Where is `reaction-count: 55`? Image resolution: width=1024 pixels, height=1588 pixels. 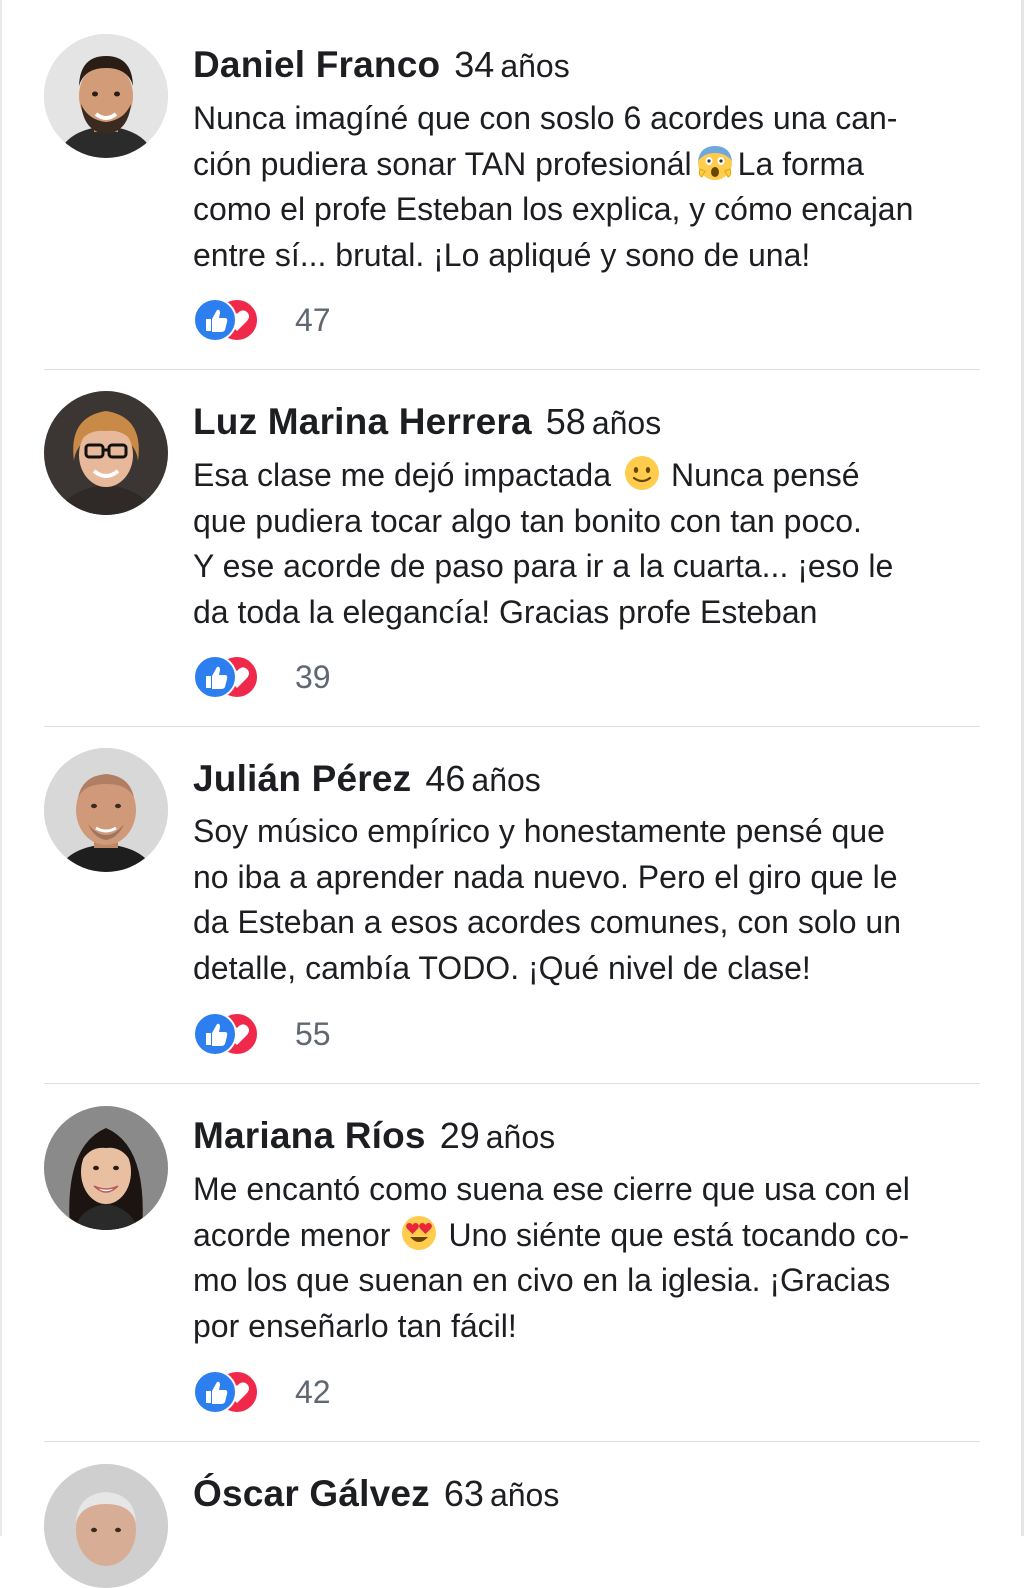 reaction-count: 55 is located at coordinates (313, 1034).